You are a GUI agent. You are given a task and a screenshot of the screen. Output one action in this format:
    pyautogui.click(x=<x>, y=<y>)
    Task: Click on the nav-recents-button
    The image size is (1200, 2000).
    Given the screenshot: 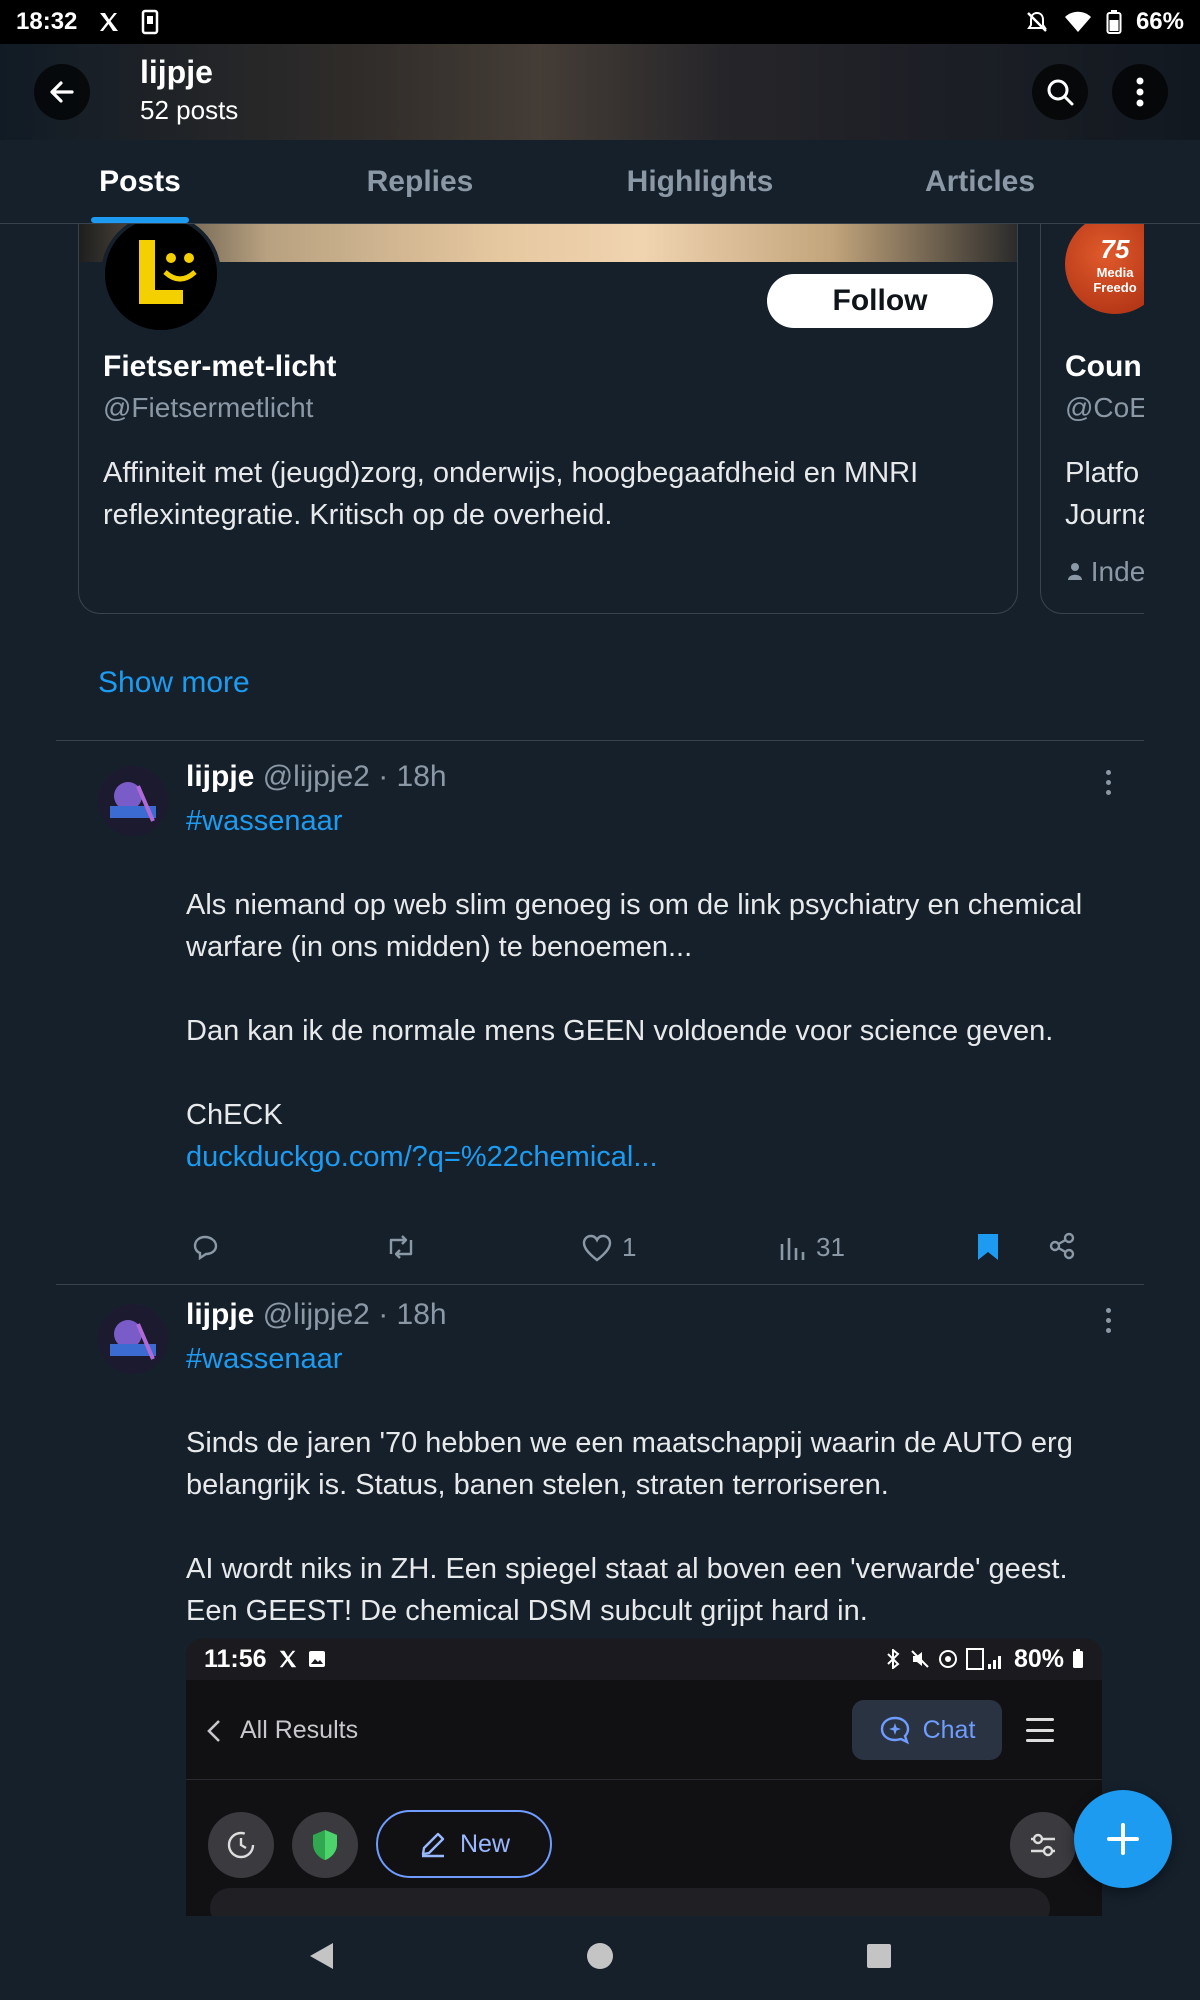 What is the action you would take?
    pyautogui.click(x=879, y=1958)
    